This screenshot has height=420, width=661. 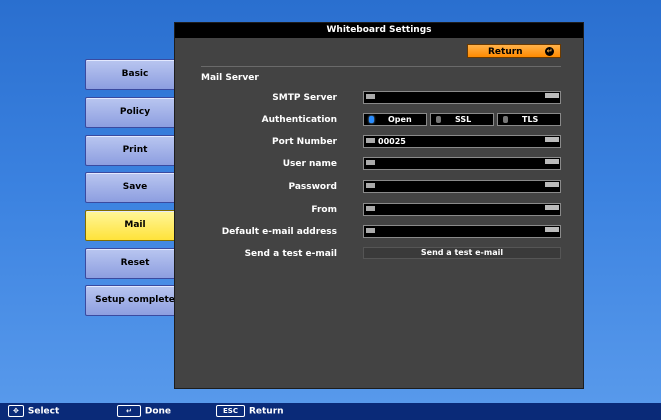 What do you see at coordinates (371, 119) in the screenshot?
I see `radio-selected-icon` at bounding box center [371, 119].